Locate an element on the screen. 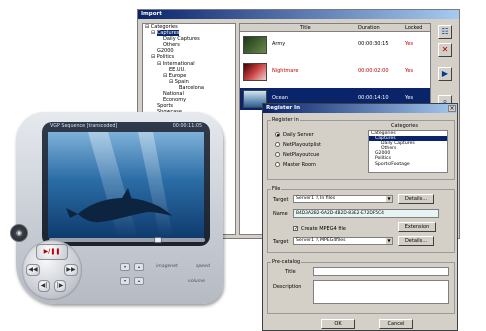 This screenshot has height=331, width=486. properties-icon: ☷ is located at coordinates (445, 32).